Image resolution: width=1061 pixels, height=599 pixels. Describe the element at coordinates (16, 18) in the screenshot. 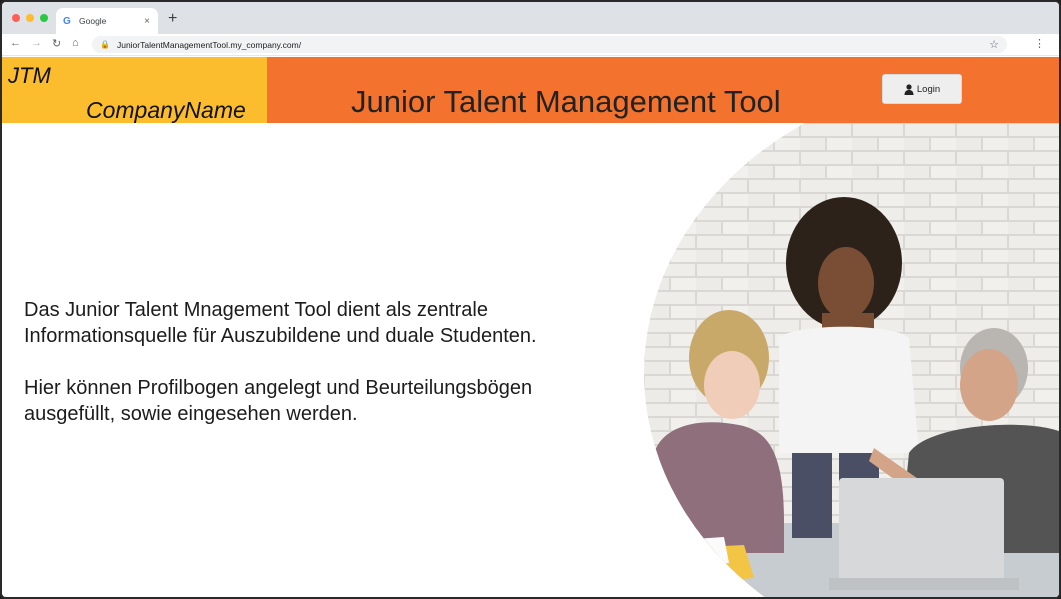

I see `close-window-button` at that location.